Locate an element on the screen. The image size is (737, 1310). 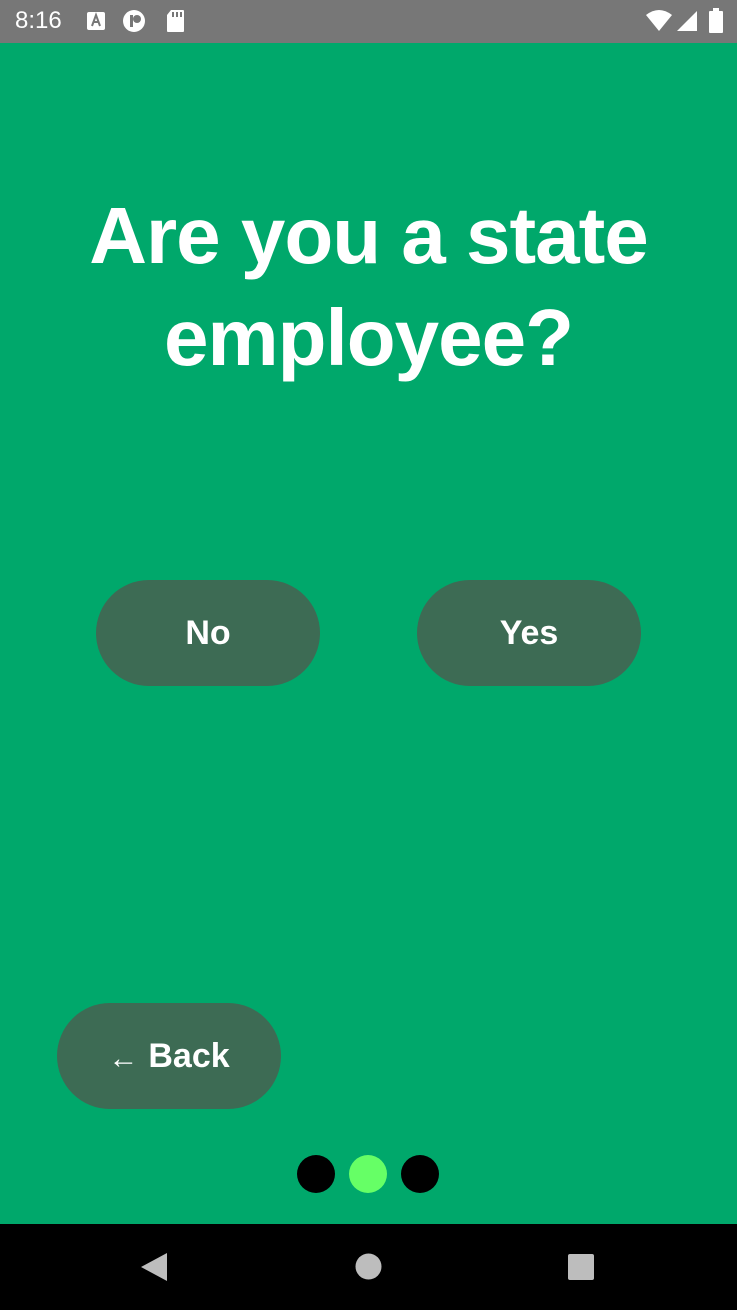
battery-icon is located at coordinates (716, 20).